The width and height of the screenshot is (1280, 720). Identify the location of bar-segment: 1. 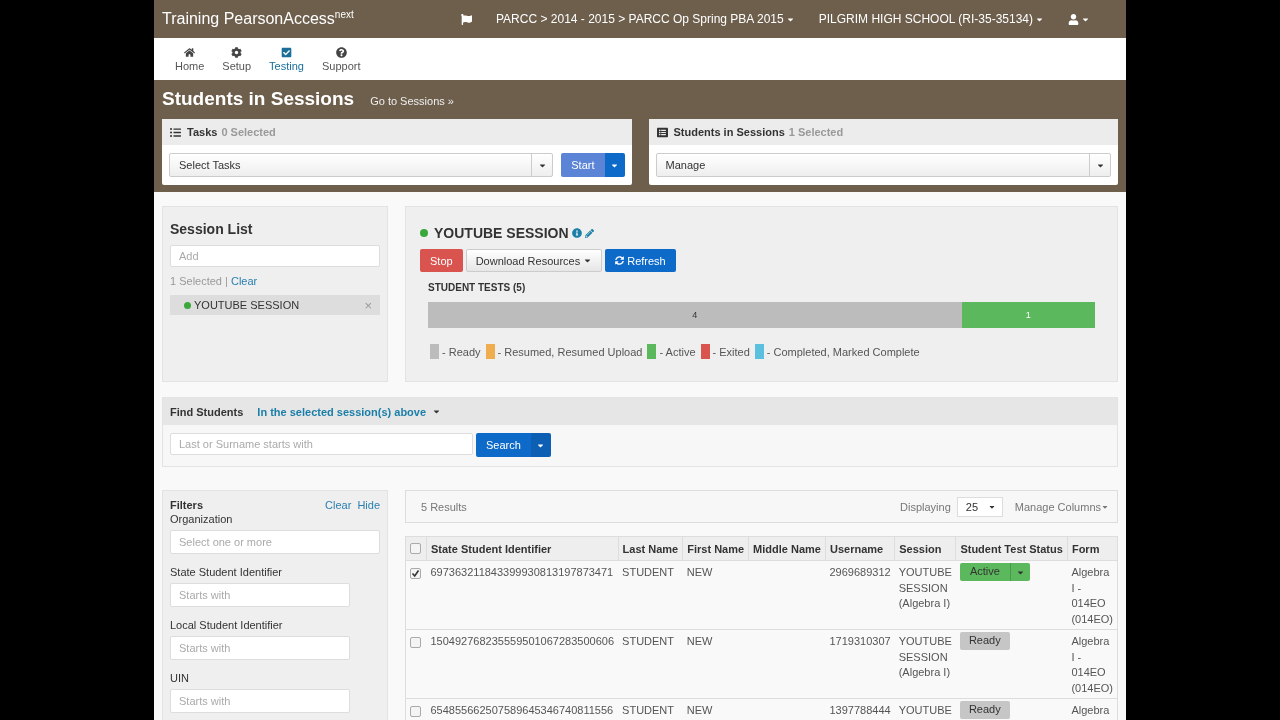
(1028, 315).